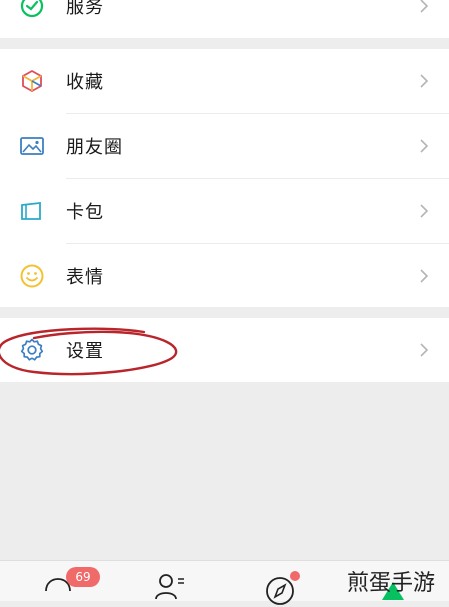 This screenshot has width=449, height=607. Describe the element at coordinates (32, 81) in the screenshot. I see `favorites-cube-icon` at that location.